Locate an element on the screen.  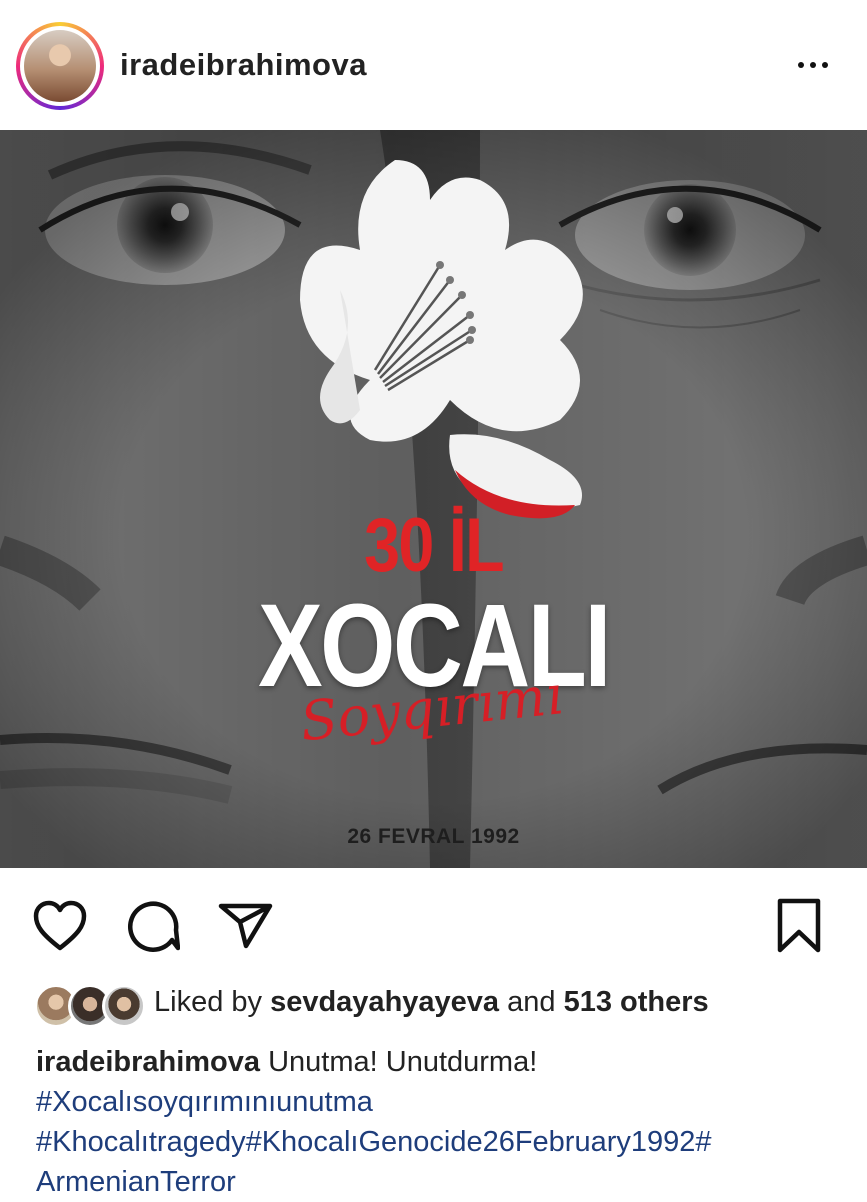
liker-username: sevdayahyayeva is located at coordinates (384, 1002).